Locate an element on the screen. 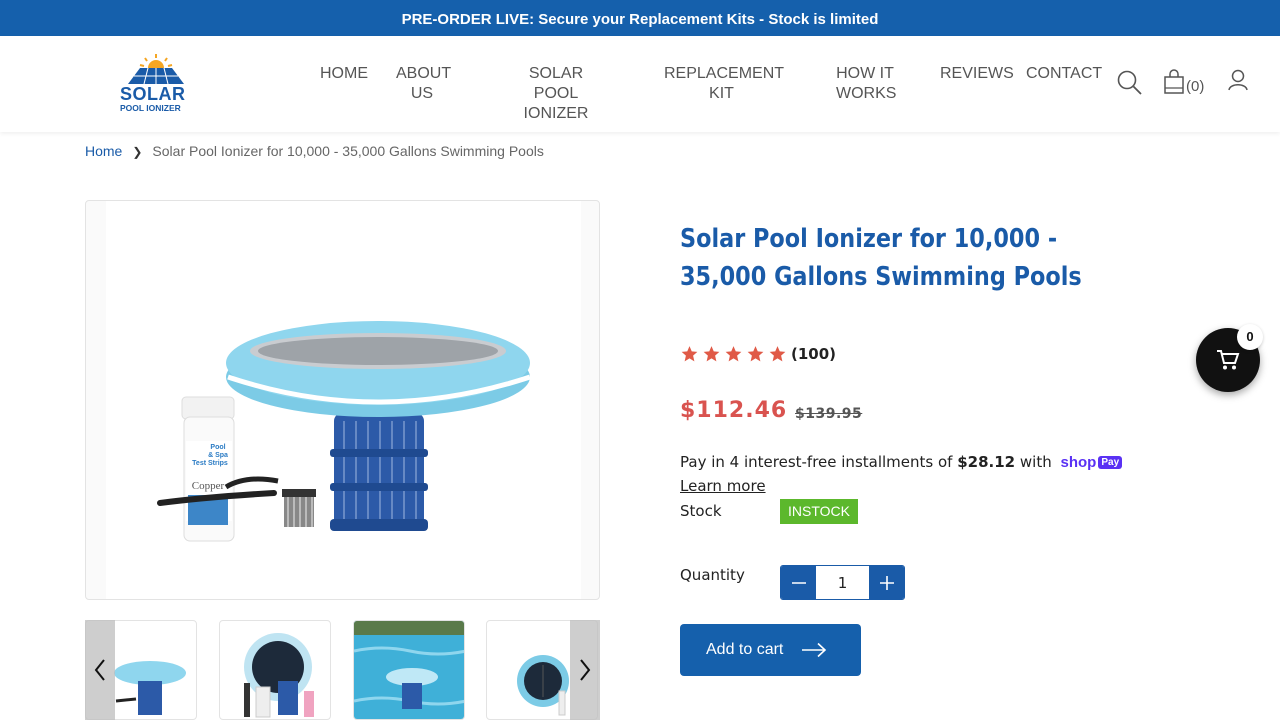 Image resolution: width=1280 pixels, height=720 pixels. shop-pay-logo: shop Pay is located at coordinates (1092, 462).